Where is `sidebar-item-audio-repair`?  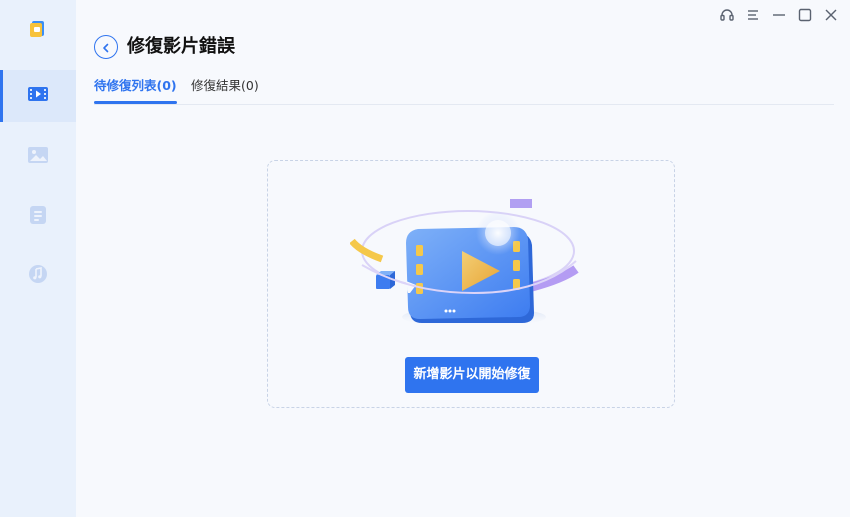
sidebar-item-audio-repair is located at coordinates (38, 276).